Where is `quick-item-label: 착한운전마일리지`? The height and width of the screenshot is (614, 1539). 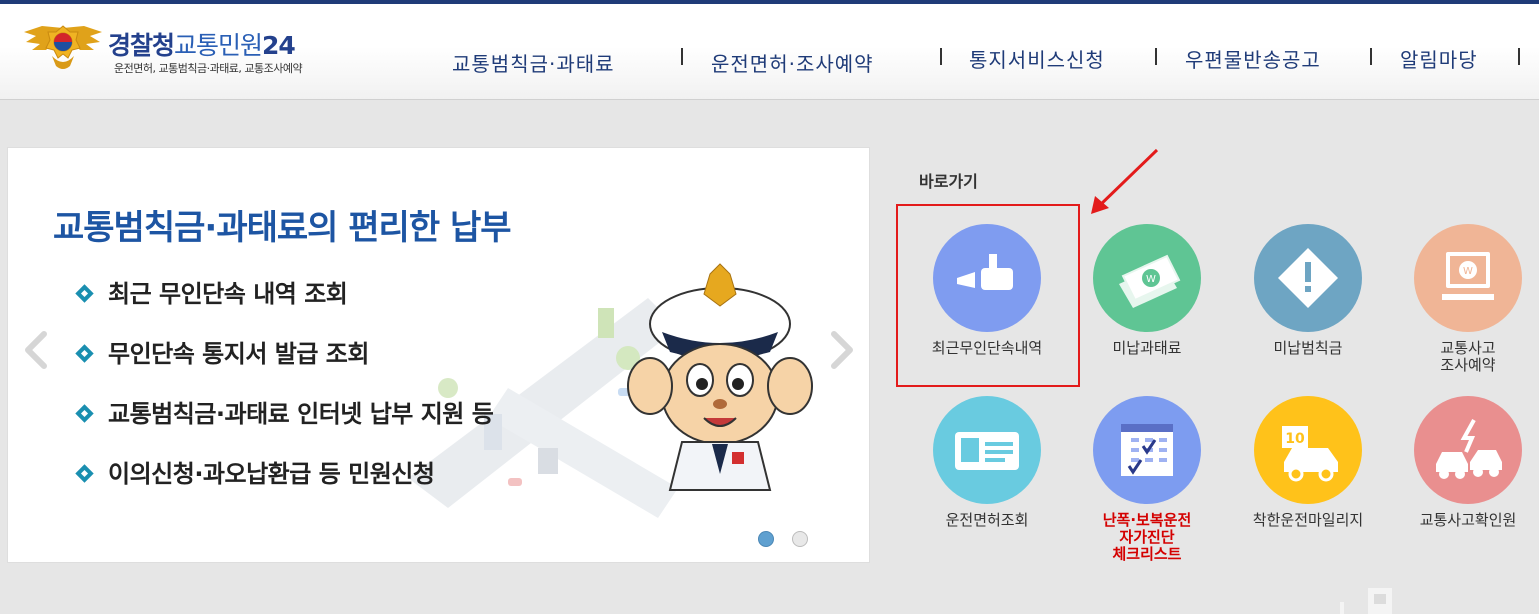 quick-item-label: 착한운전마일리지 is located at coordinates (1308, 520).